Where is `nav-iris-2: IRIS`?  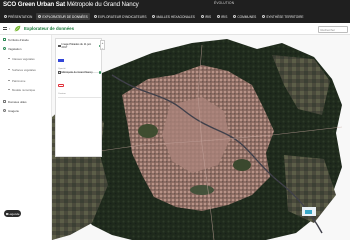 nav-iris-2: IRIS is located at coordinates (222, 16).